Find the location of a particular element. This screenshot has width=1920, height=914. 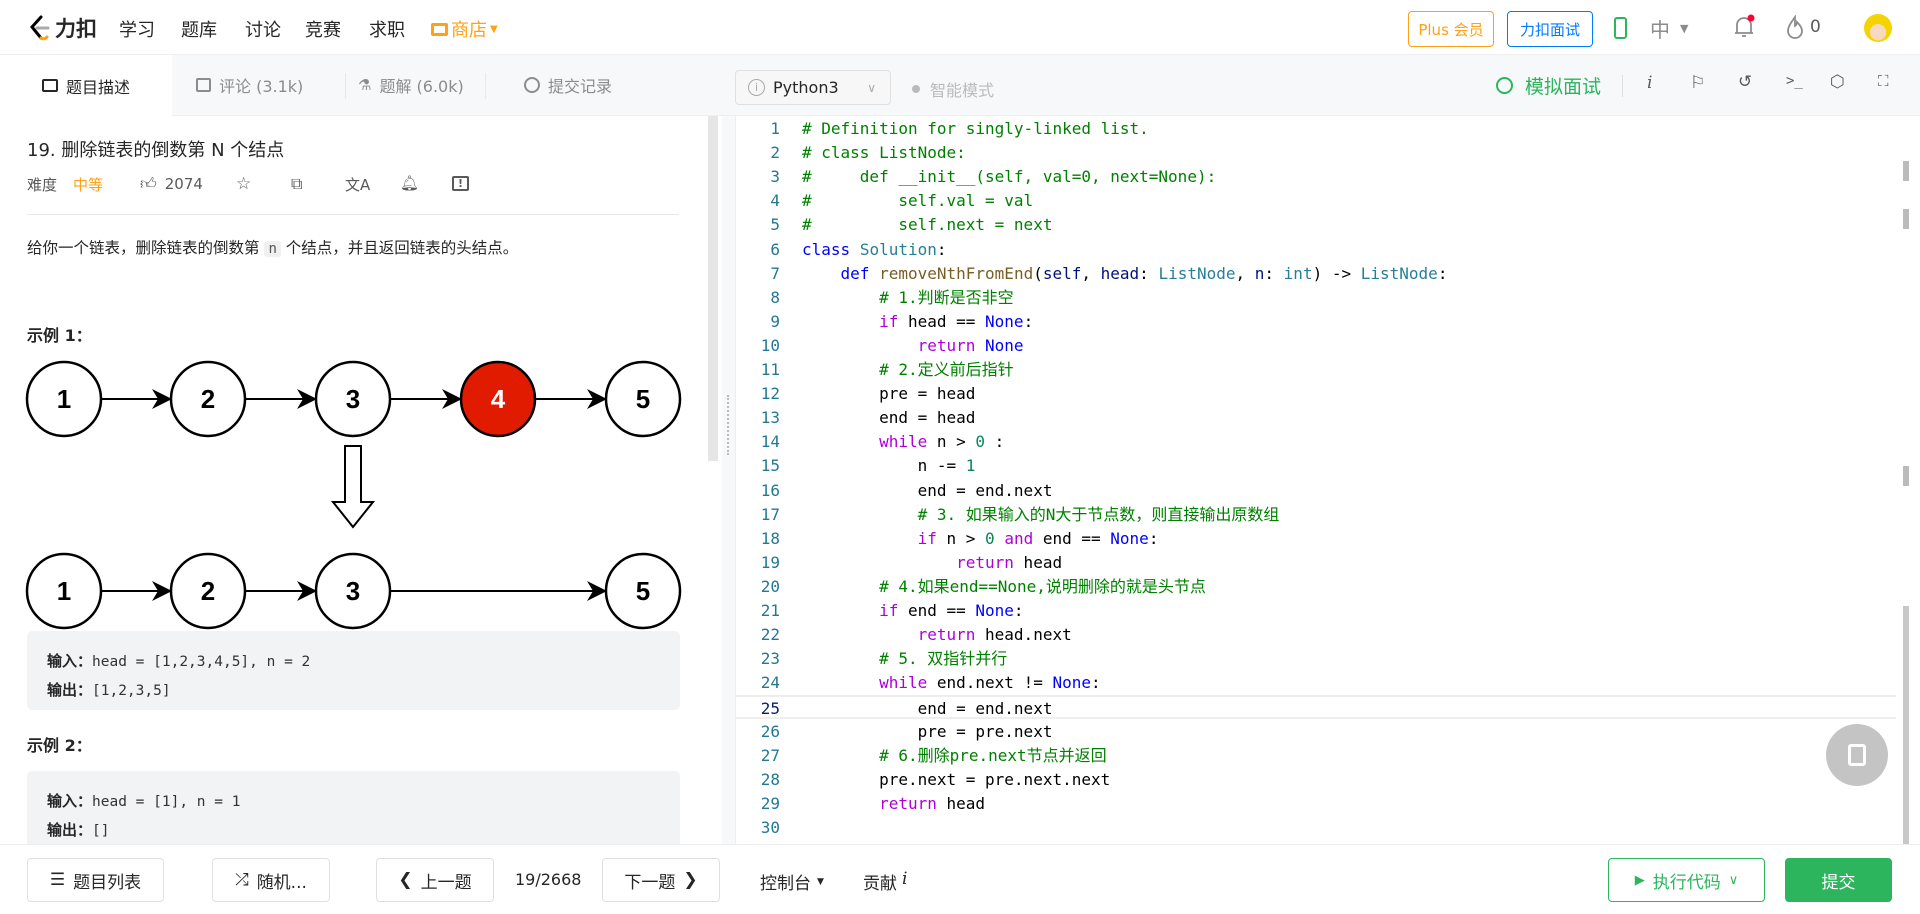

code-line: 2 # class ListNode: is located at coordinates (1316, 153).